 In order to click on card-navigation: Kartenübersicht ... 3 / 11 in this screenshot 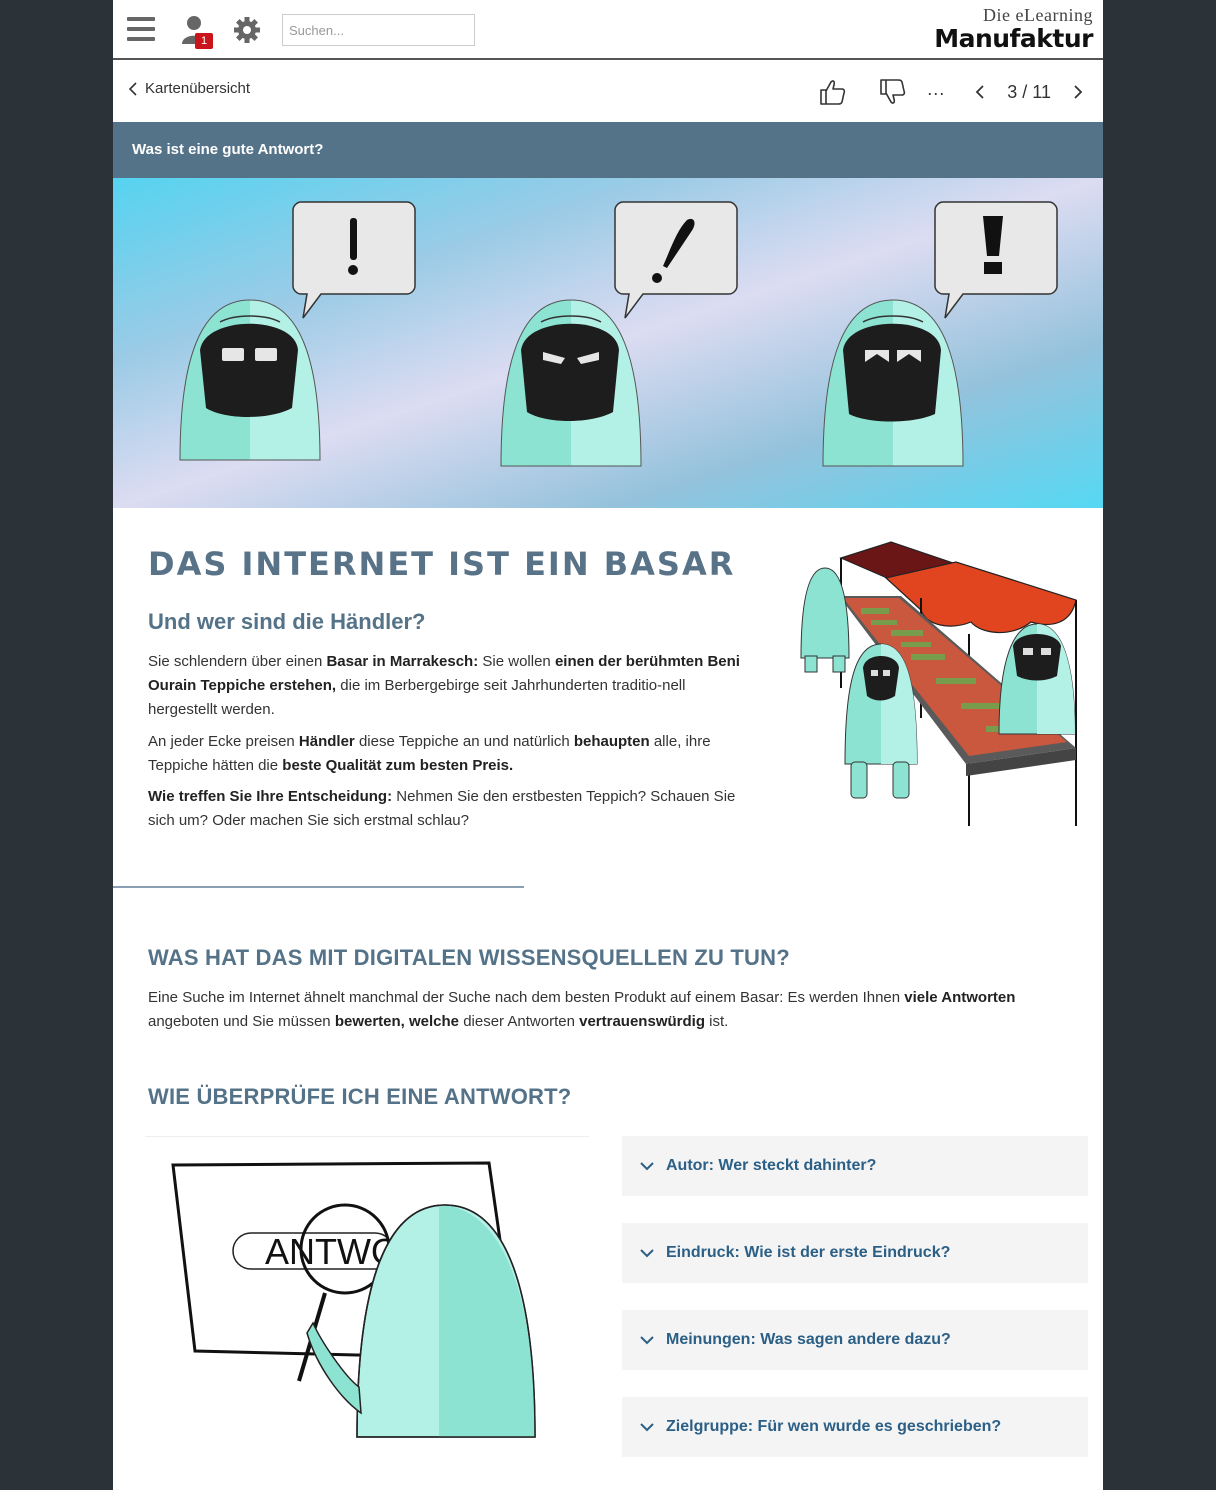, I will do `click(608, 92)`.